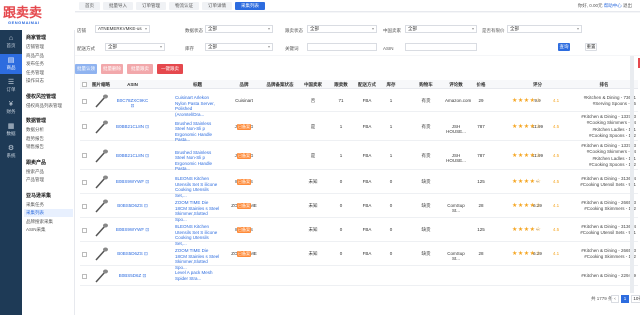 This screenshot has width=640, height=315. Describe the element at coordinates (189, 48) in the screenshot. I see `filter-label: 库存` at that location.